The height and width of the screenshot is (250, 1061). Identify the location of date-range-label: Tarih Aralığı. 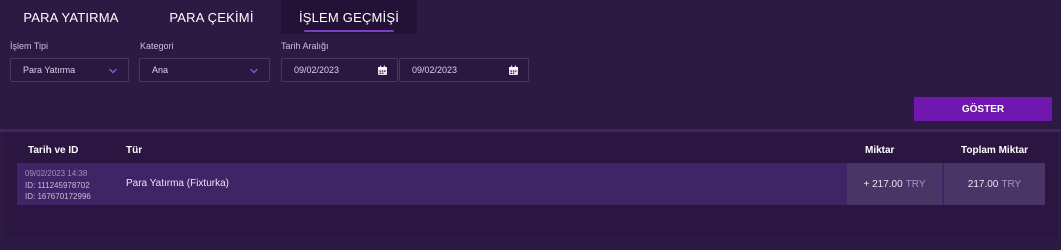
(305, 46).